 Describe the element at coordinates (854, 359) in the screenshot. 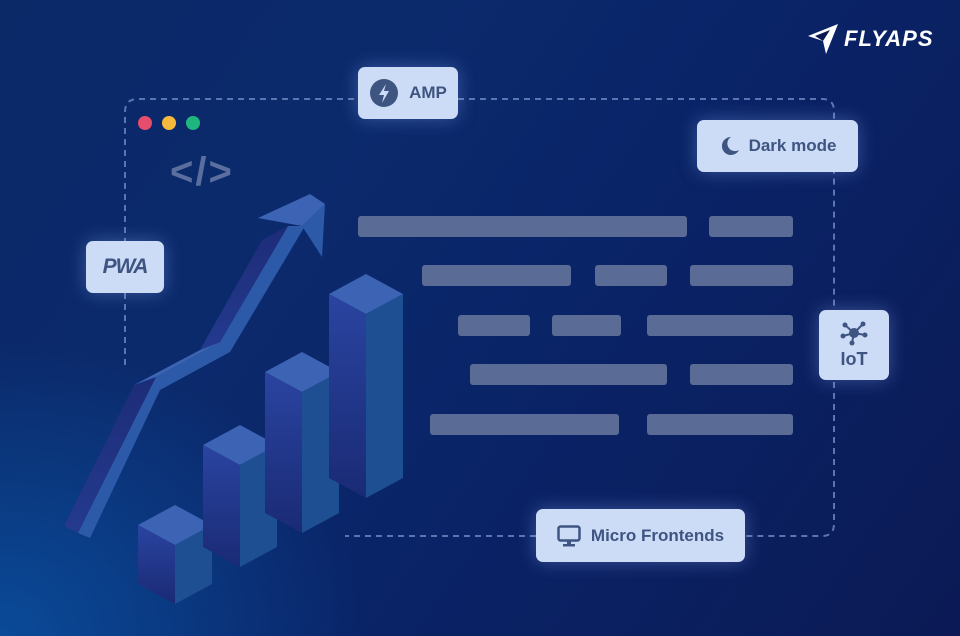

I see `iot-label: IoT` at that location.